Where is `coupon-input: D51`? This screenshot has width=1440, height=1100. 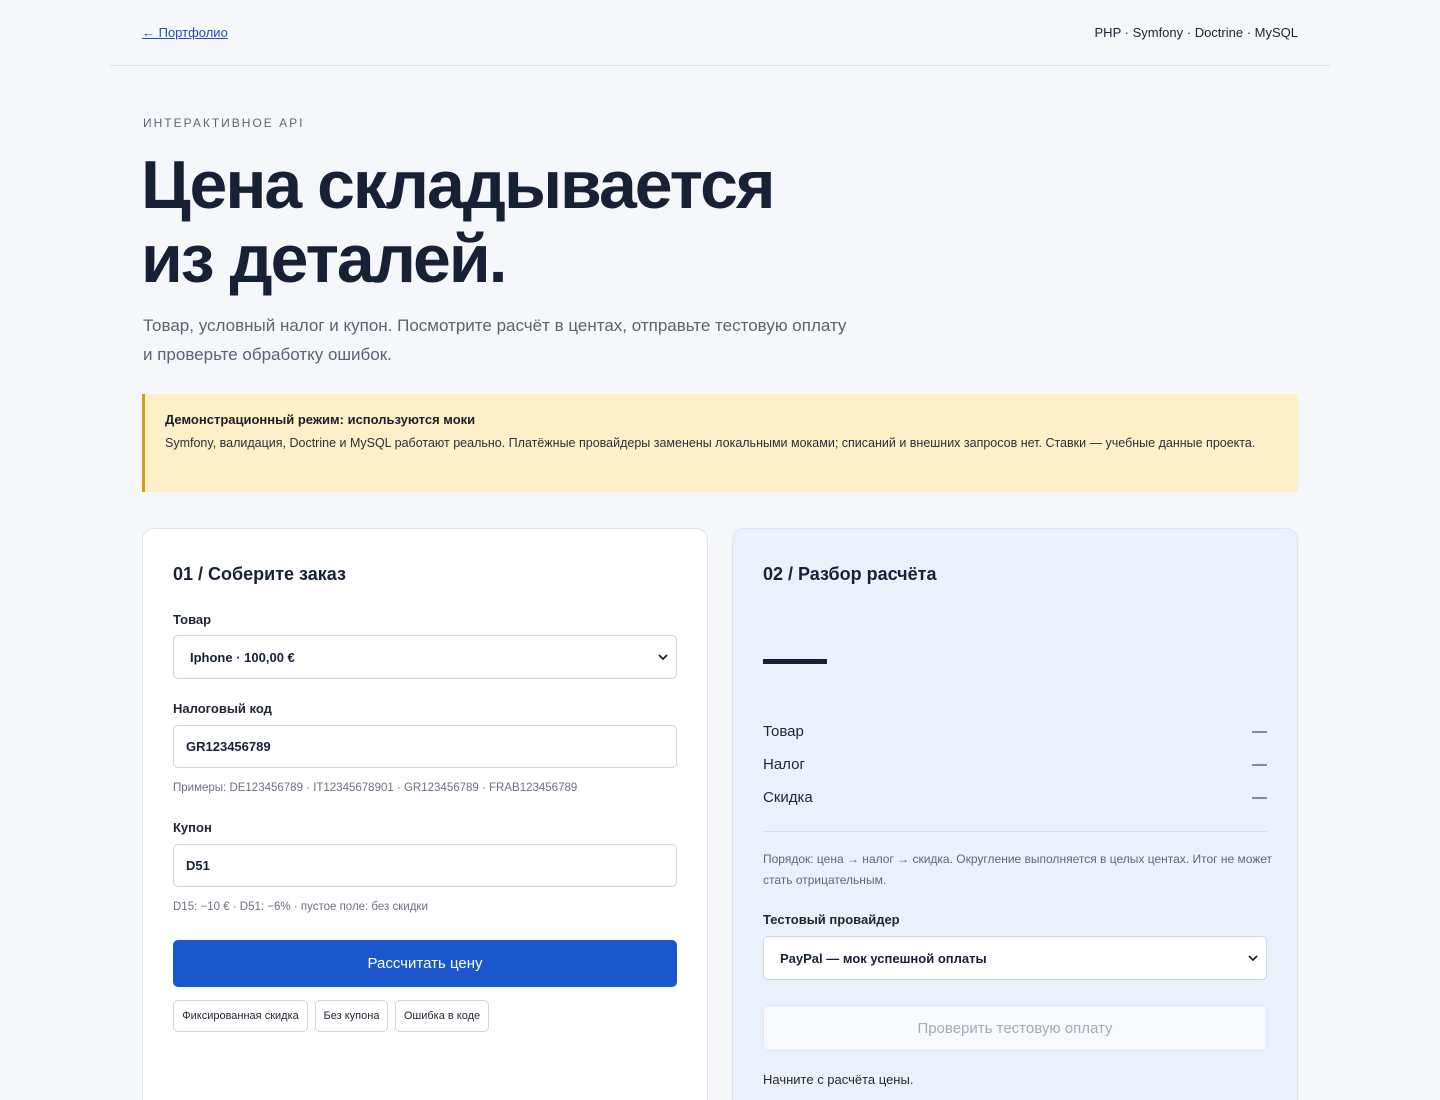 coupon-input: D51 is located at coordinates (425, 865).